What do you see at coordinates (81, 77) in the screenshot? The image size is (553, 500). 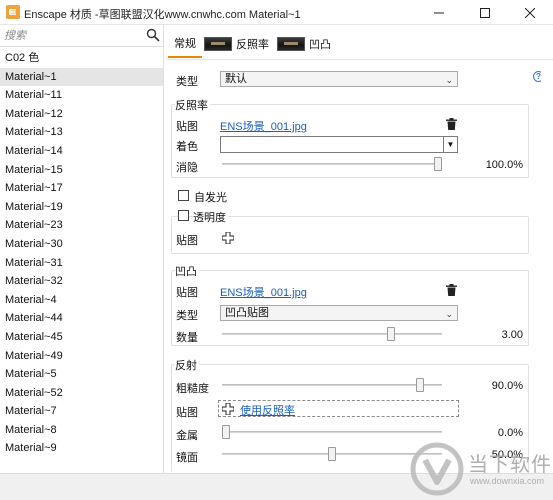 I see `material-list-item: Material~1` at bounding box center [81, 77].